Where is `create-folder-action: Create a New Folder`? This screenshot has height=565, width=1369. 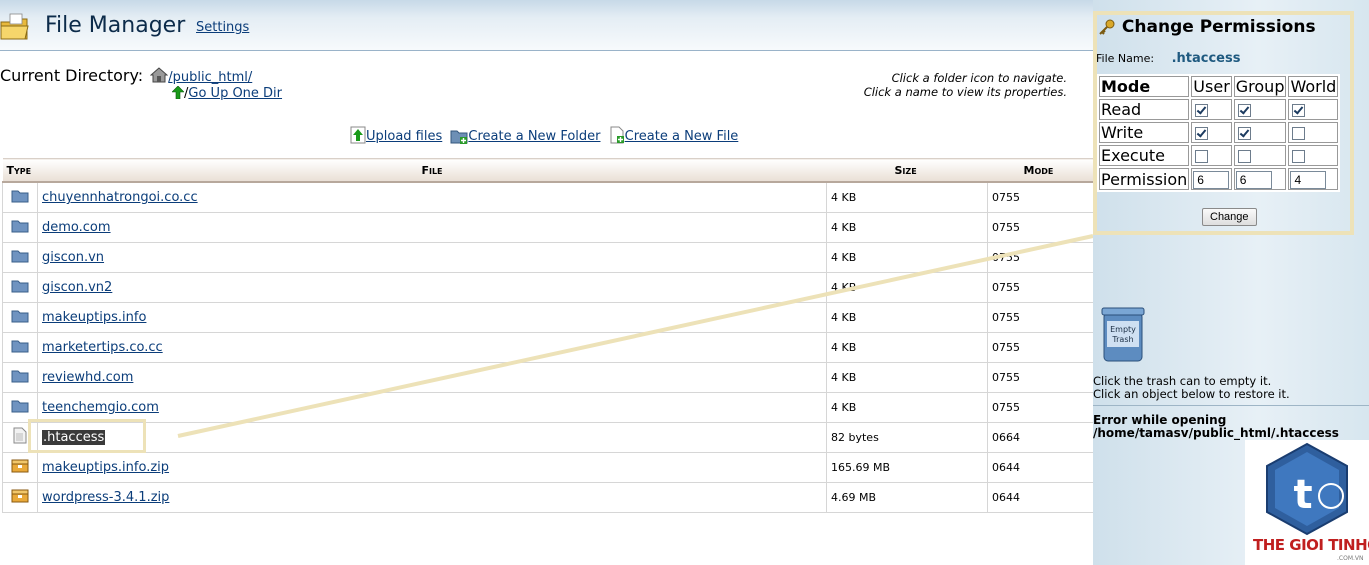 create-folder-action: Create a New Folder is located at coordinates (525, 136).